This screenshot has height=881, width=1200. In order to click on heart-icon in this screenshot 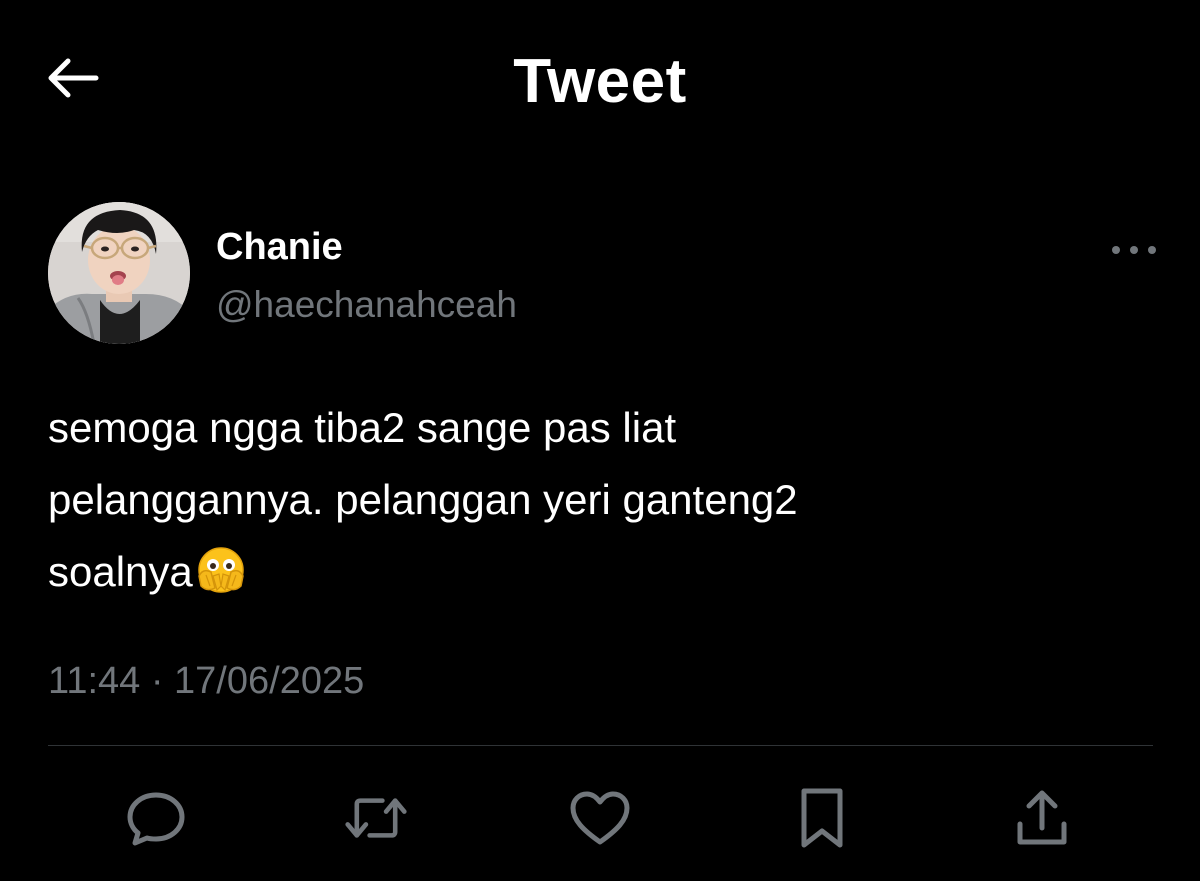, I will do `click(600, 818)`.